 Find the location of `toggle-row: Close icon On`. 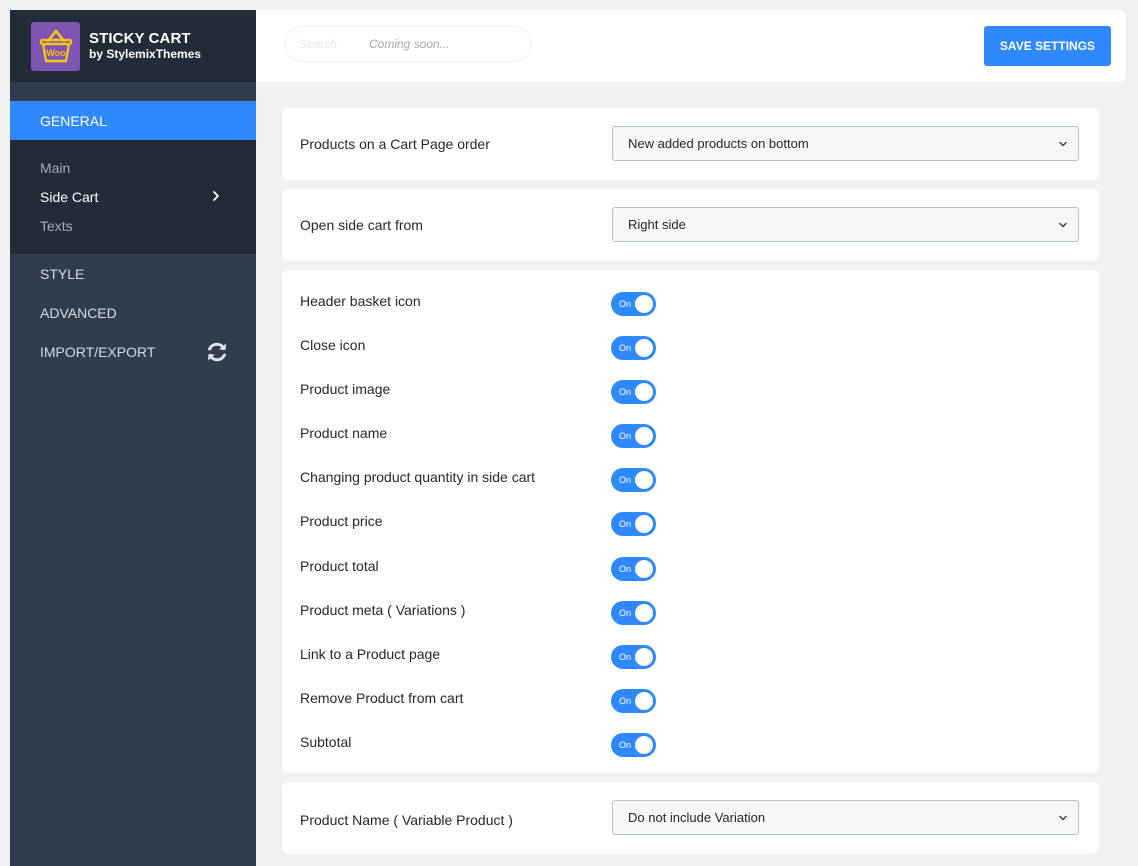

toggle-row: Close icon On is located at coordinates (690, 344).